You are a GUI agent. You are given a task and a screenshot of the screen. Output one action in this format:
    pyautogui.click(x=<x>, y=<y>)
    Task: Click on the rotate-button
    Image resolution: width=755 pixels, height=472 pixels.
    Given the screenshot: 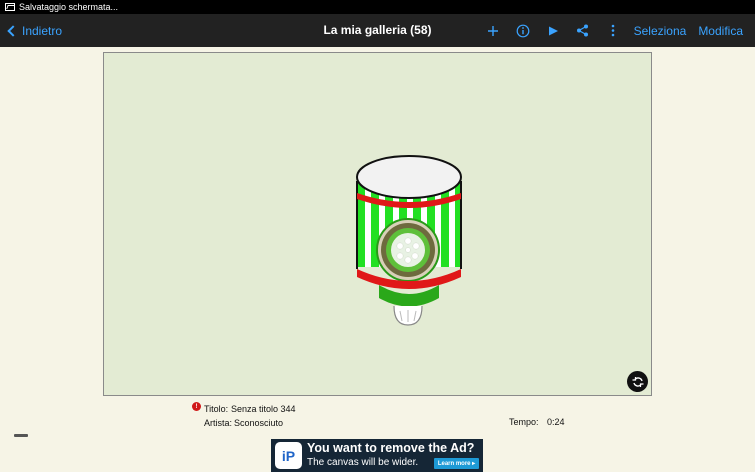 What is the action you would take?
    pyautogui.click(x=637, y=381)
    